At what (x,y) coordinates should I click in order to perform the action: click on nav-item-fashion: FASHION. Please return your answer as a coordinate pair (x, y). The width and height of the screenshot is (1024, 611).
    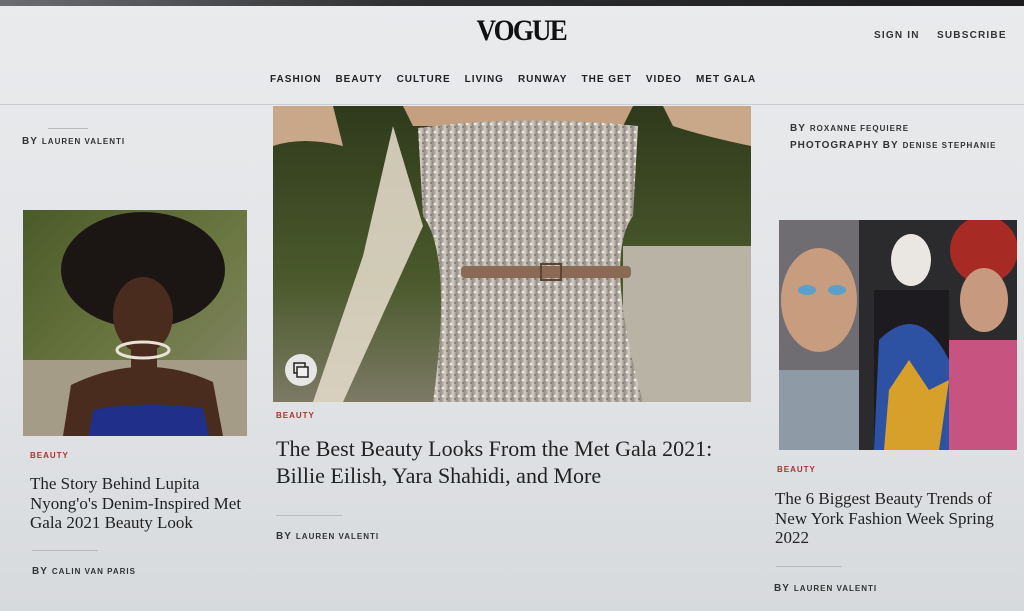
    Looking at the image, I should click on (295, 79).